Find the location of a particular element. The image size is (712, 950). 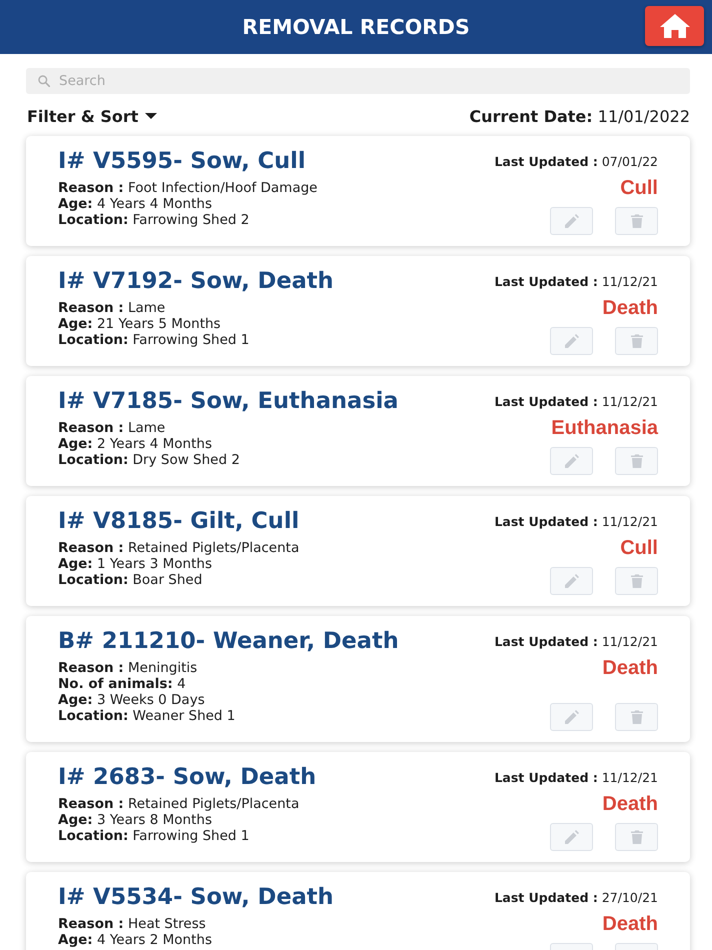

record-card: I# V5534- Sow, Death Reason : Heat Stress Age: 4 Years 2 Months Last Updated : 27/10/21 Death is located at coordinates (358, 911).